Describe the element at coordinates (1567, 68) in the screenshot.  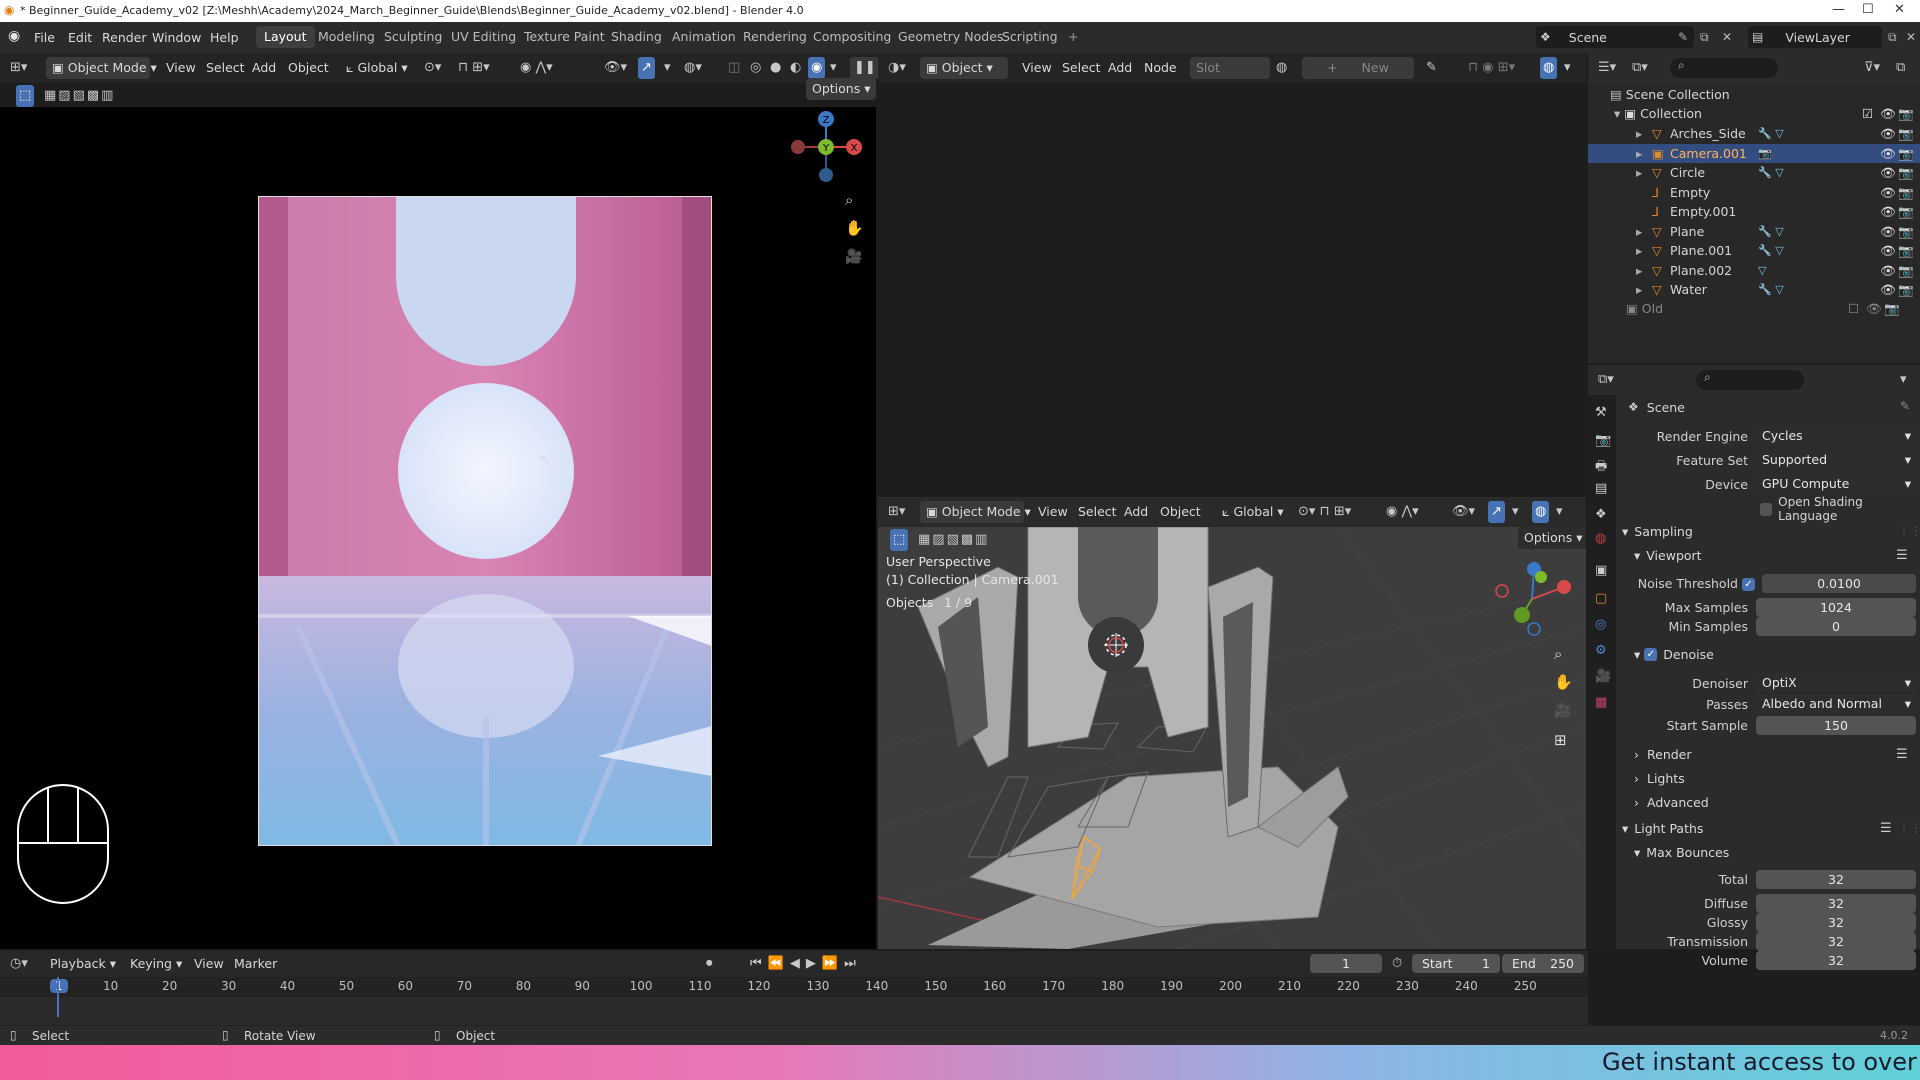
I see `shader-overlay-dropdown-icon: ▾` at that location.